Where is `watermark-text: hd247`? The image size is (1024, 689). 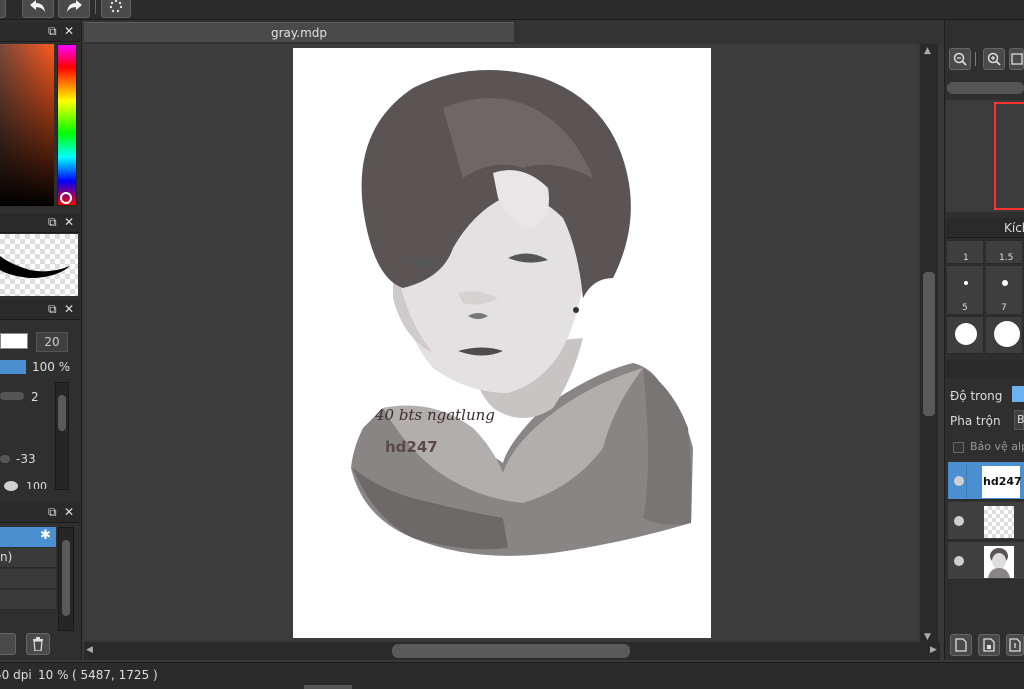 watermark-text: hd247 is located at coordinates (411, 447).